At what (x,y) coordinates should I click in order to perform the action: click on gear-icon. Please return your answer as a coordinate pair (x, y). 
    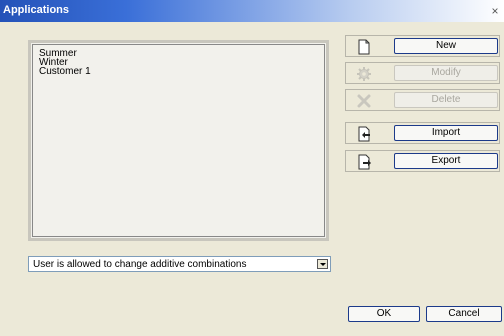
    Looking at the image, I should click on (364, 74).